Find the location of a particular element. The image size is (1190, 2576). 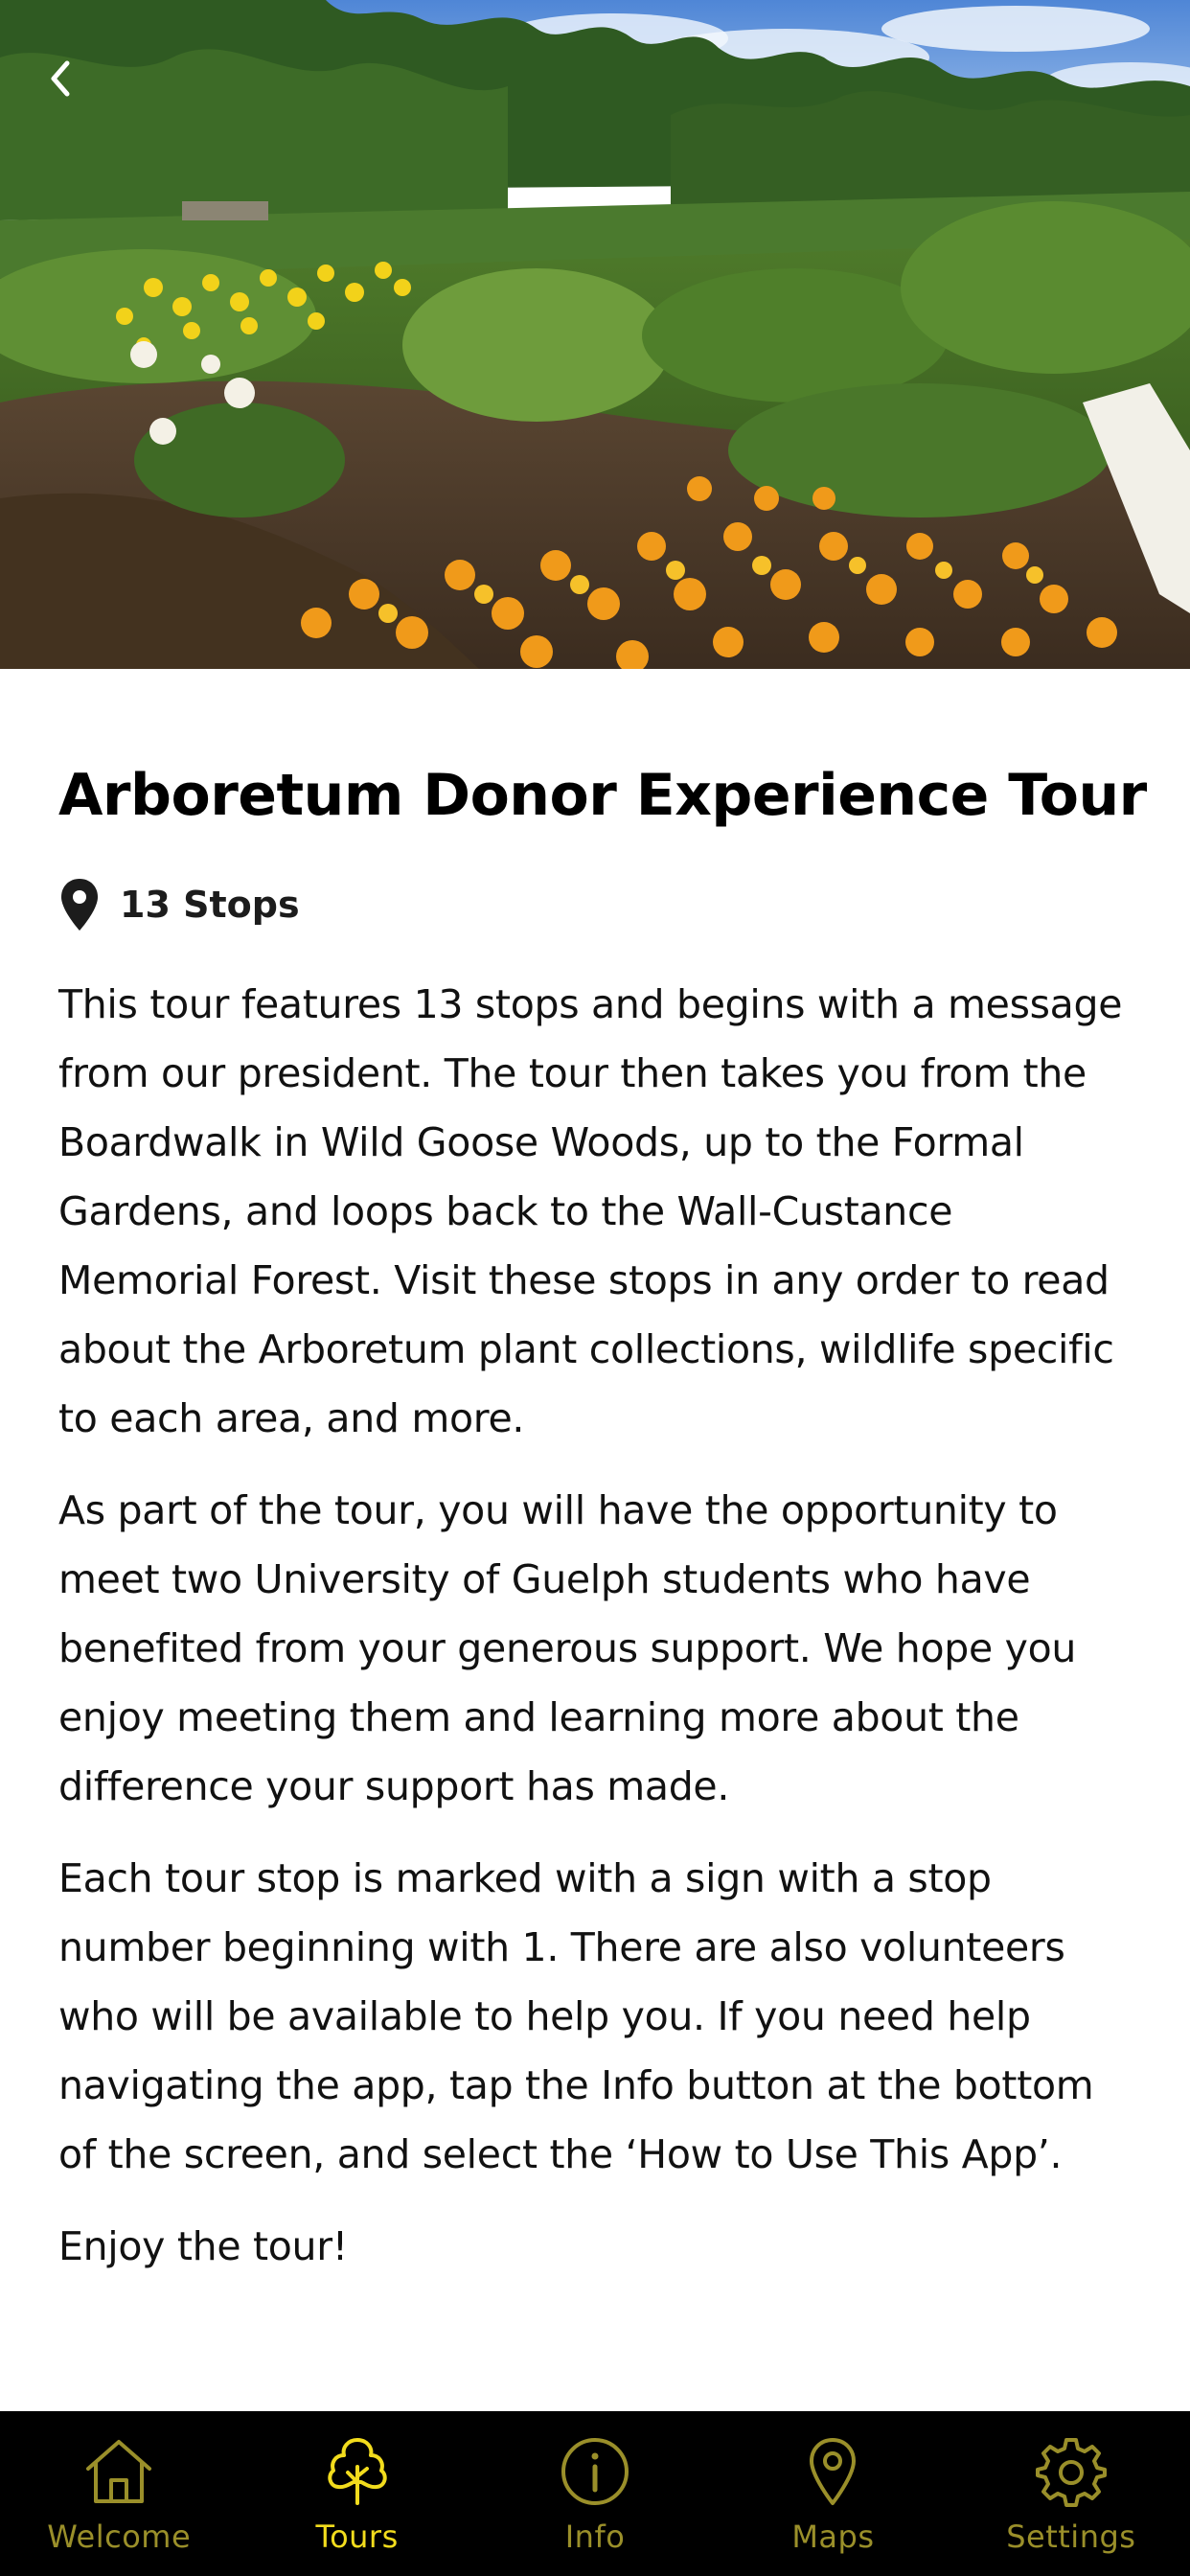

stops-label: 13 Stops is located at coordinates (210, 905).